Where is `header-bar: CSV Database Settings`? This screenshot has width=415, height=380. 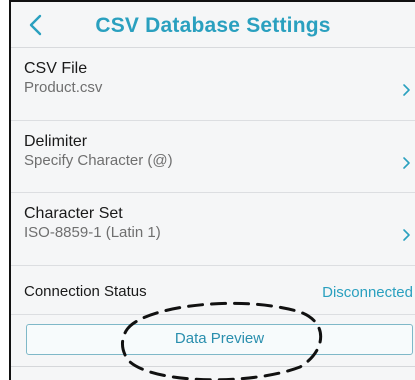 header-bar: CSV Database Settings is located at coordinates (213, 25).